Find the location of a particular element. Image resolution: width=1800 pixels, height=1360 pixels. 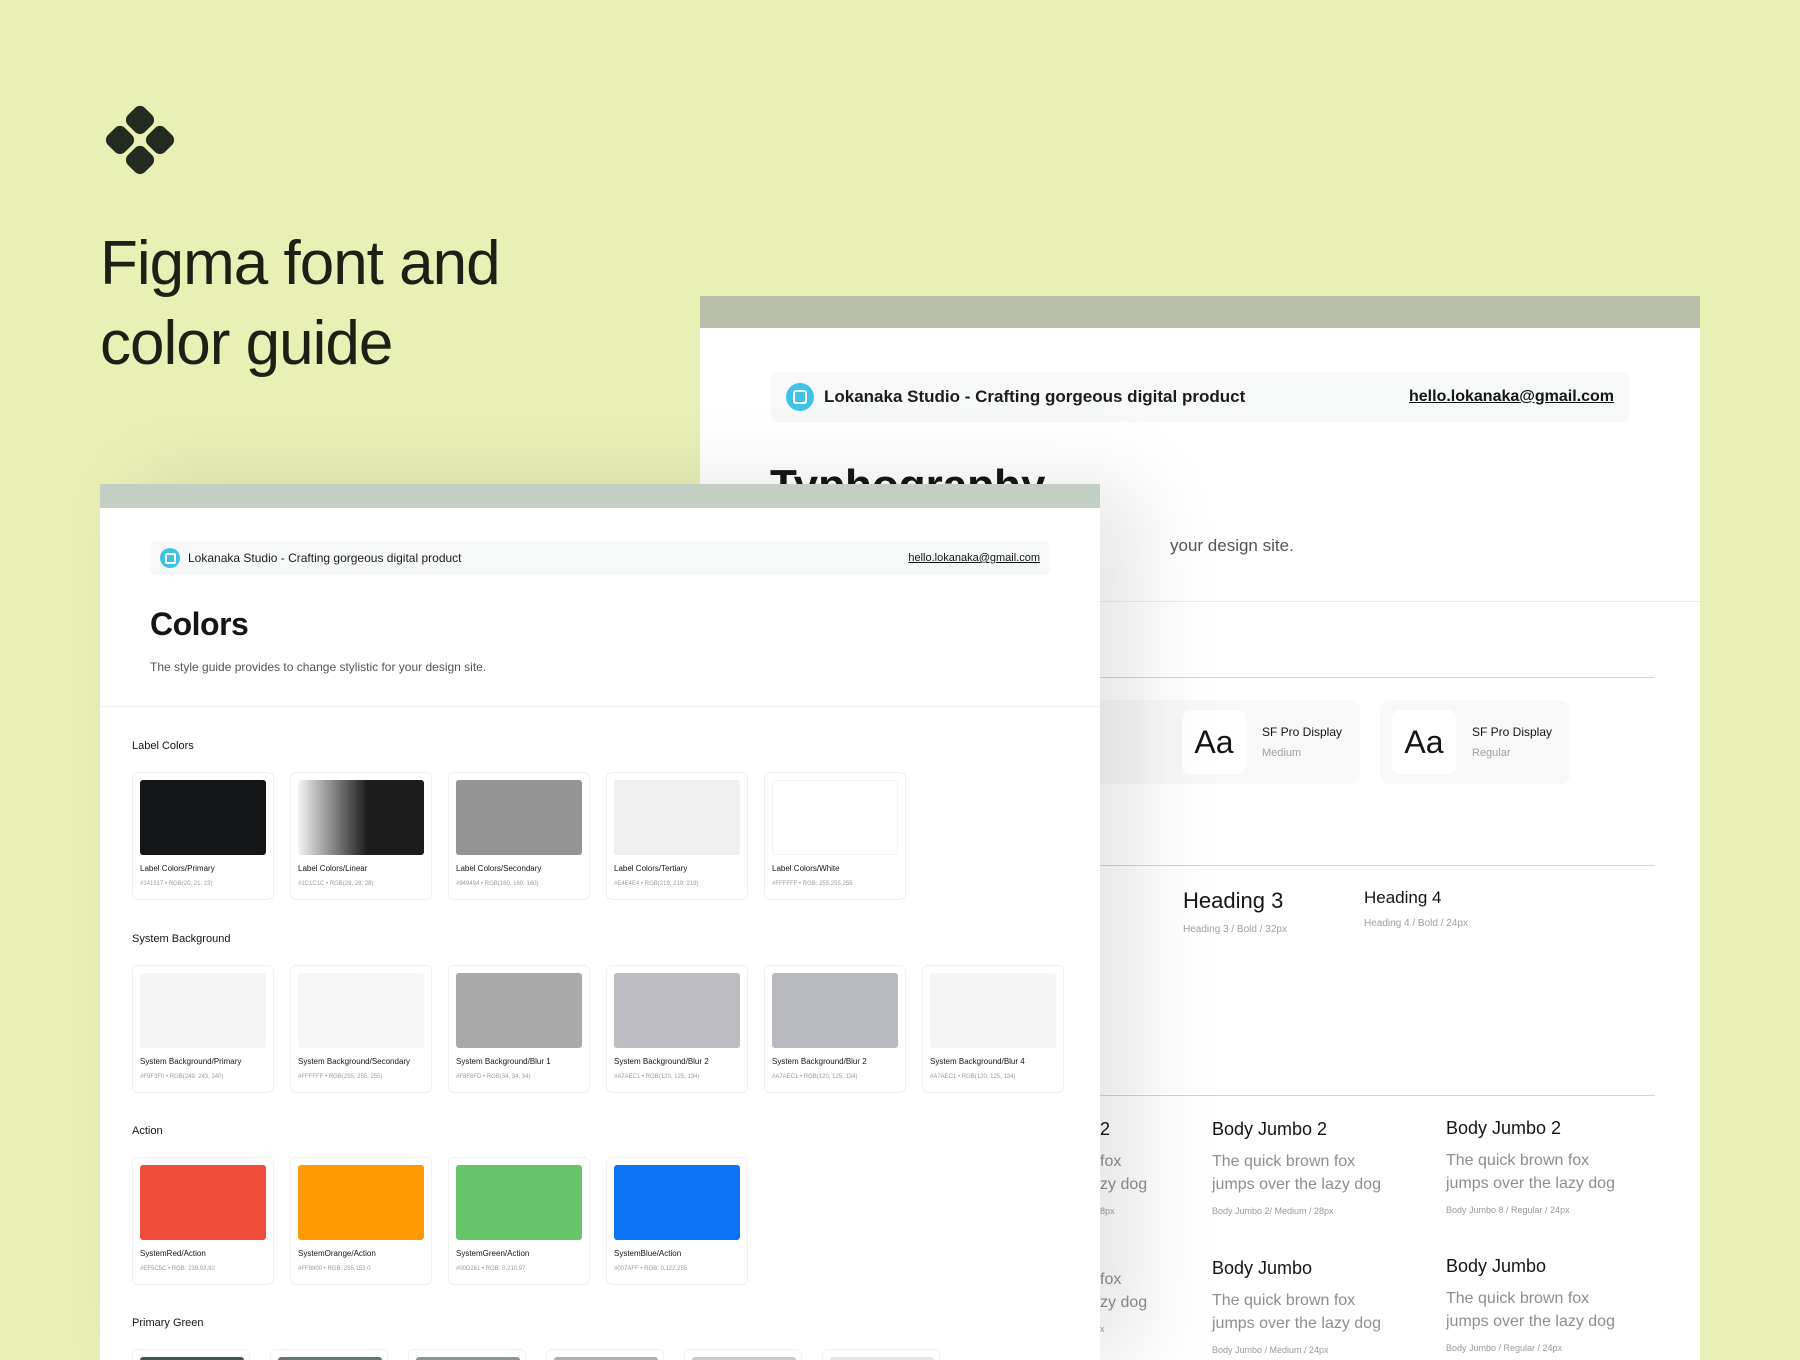

color-swatch: SystemRed/Action #EF5C5C • RGB: 239,92,92 is located at coordinates (203, 1221).